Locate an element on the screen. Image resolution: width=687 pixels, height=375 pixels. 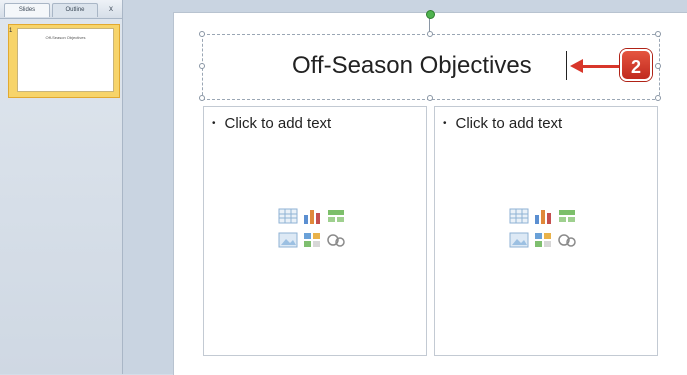
slide-thumbnail: 1 Off-Season Objectives is located at coordinates (61, 61).